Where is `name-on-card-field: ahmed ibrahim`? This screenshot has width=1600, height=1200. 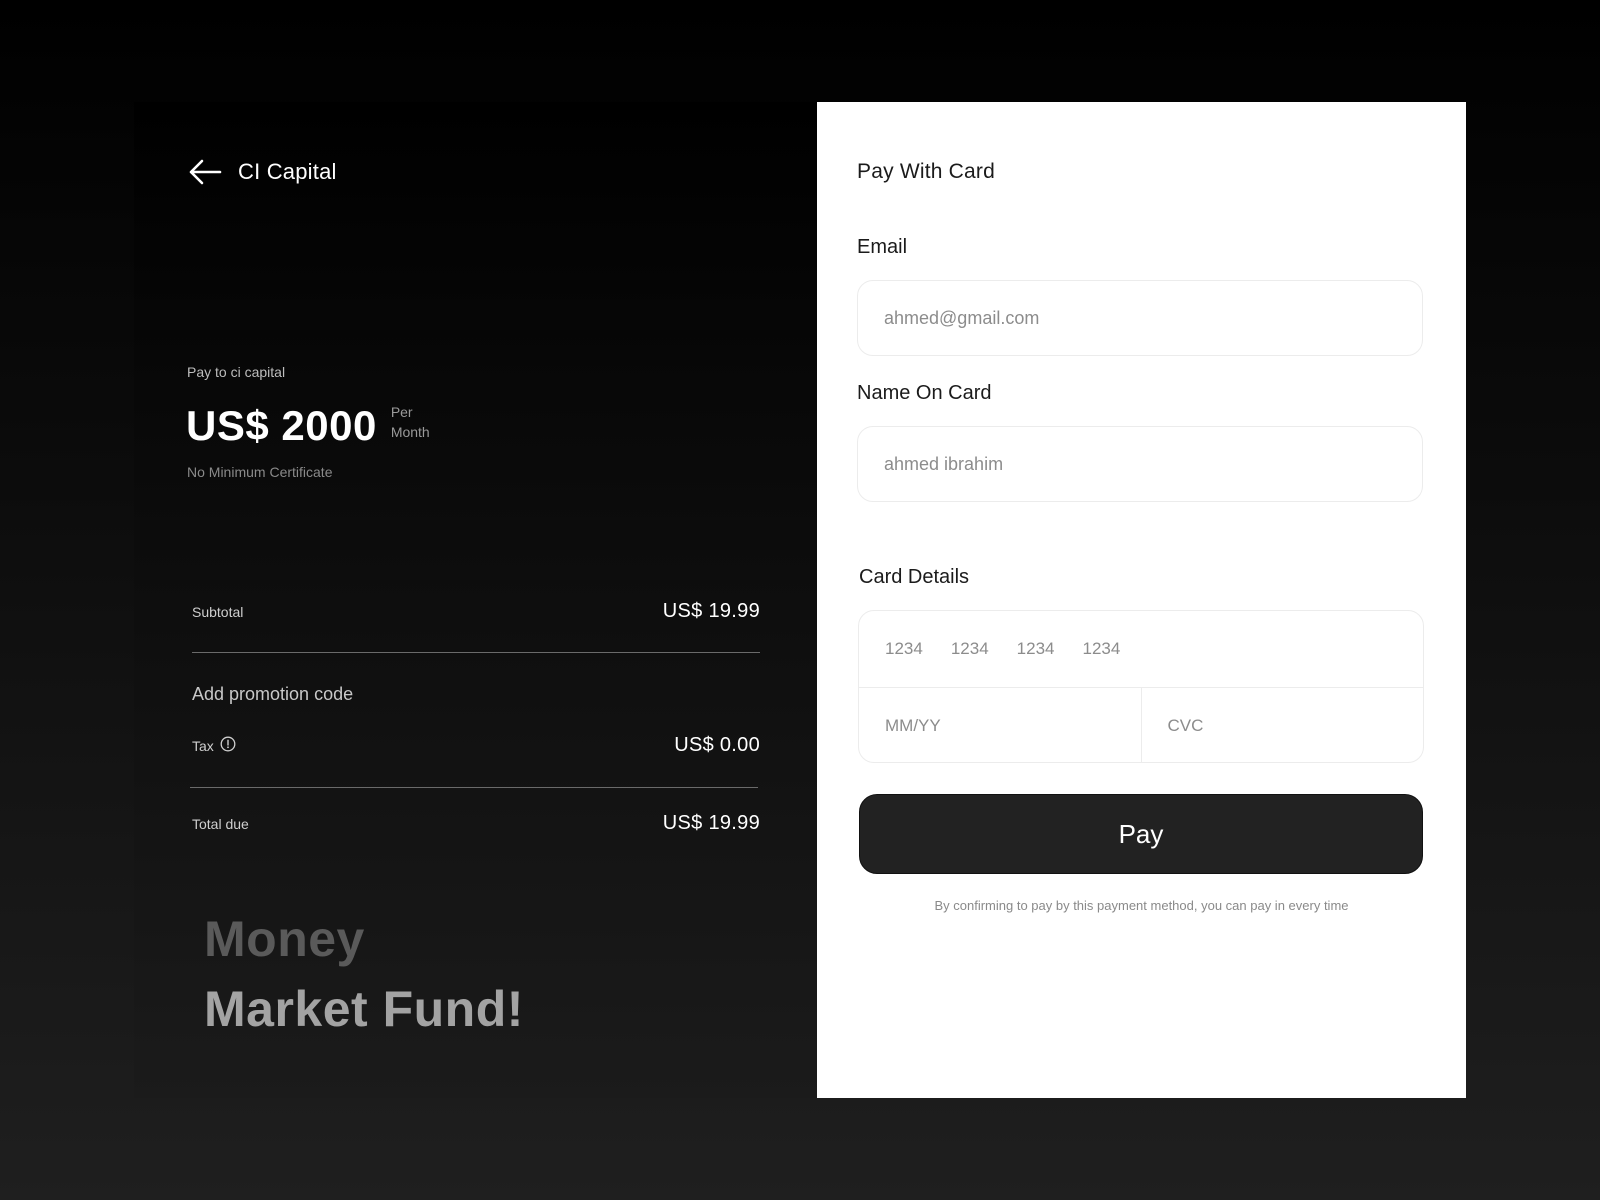 name-on-card-field: ahmed ibrahim is located at coordinates (1140, 464).